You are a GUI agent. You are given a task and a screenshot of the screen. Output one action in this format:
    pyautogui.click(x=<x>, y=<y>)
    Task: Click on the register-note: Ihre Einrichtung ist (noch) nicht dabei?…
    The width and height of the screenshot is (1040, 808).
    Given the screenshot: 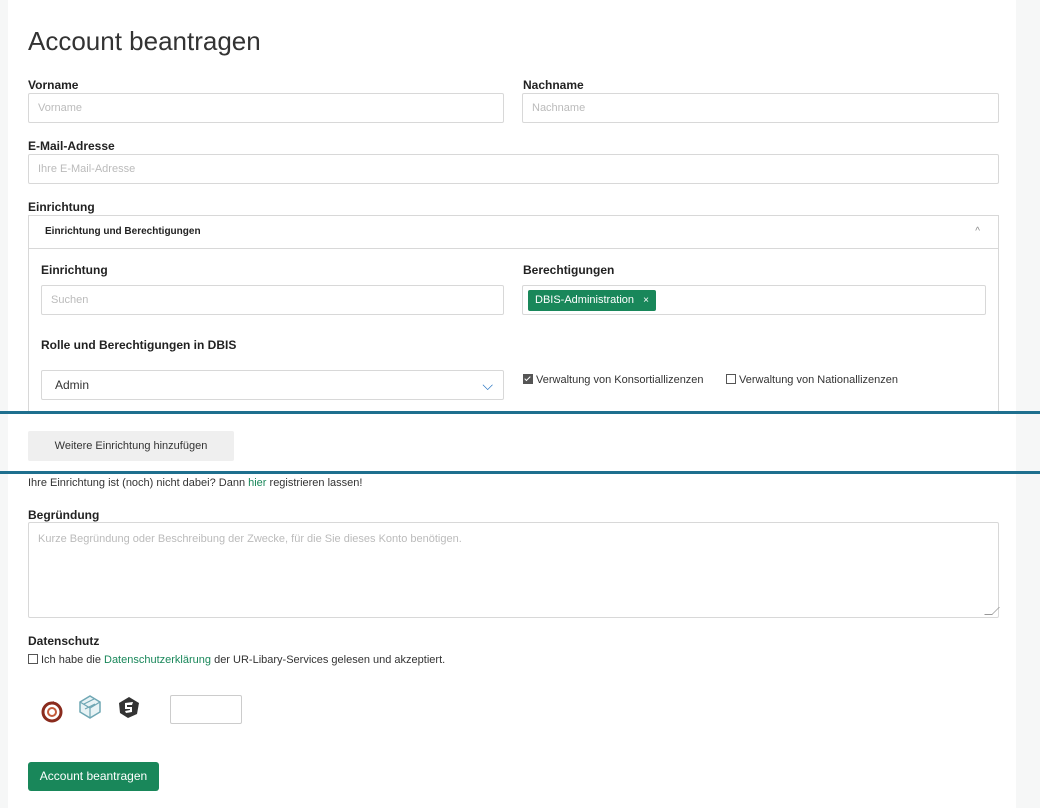 What is the action you would take?
    pyautogui.click(x=195, y=483)
    